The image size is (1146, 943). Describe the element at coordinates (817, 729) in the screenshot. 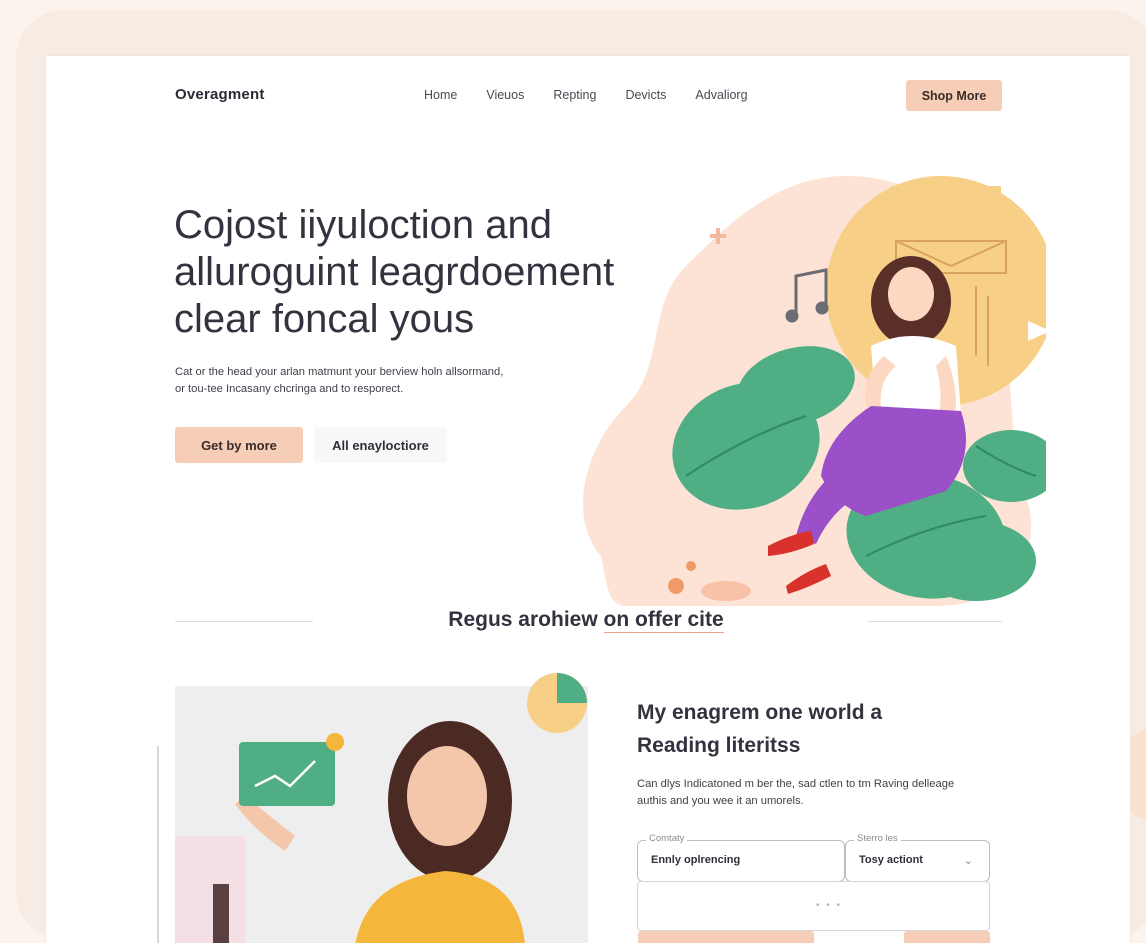

I see `card-title: My enagrem one world a Reading literitss` at that location.